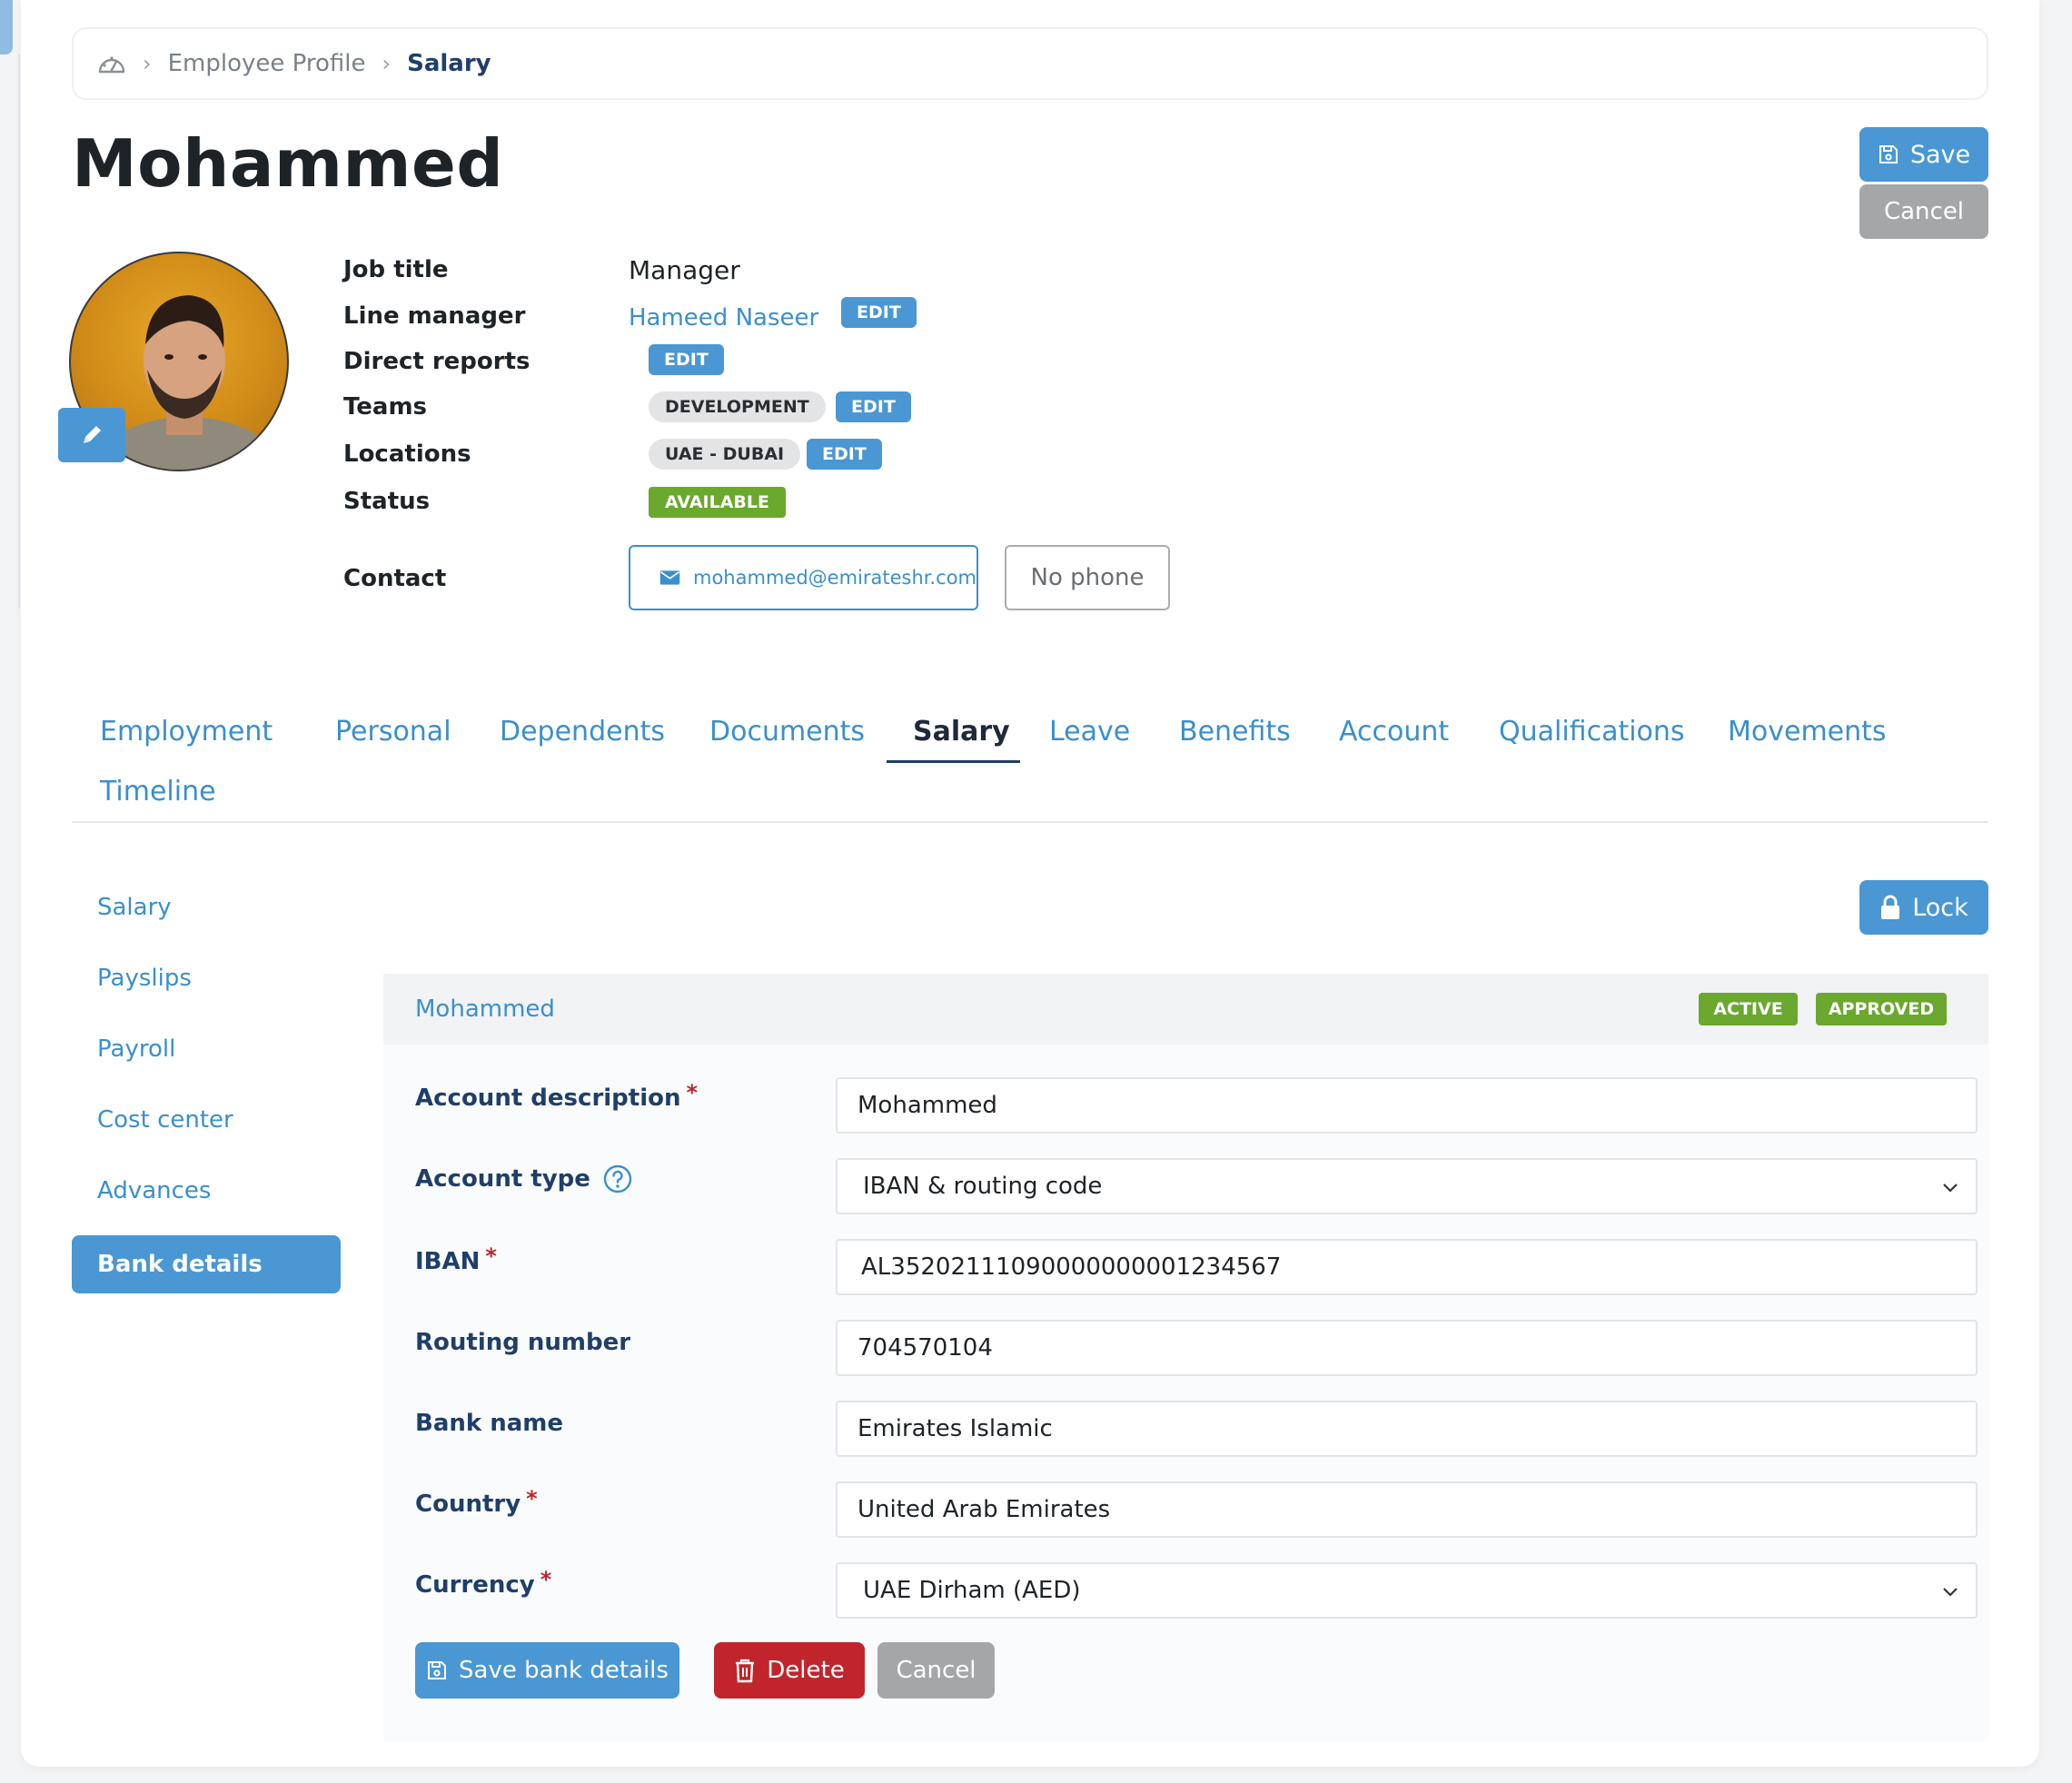  What do you see at coordinates (407, 455) in the screenshot?
I see `locations-label: Locations` at bounding box center [407, 455].